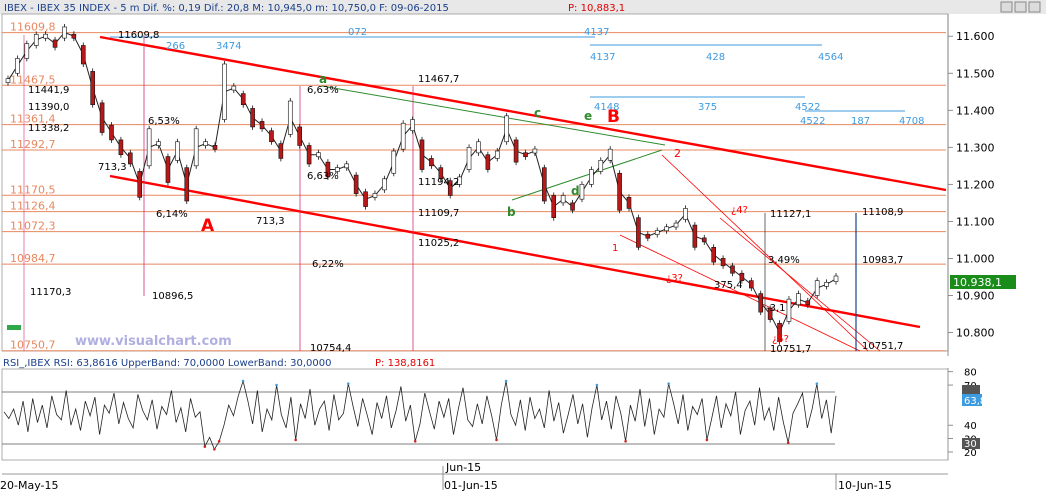 The image size is (1046, 495). Describe the element at coordinates (970, 444) in the screenshot. I see `rsi-lower-badge: 30` at that location.